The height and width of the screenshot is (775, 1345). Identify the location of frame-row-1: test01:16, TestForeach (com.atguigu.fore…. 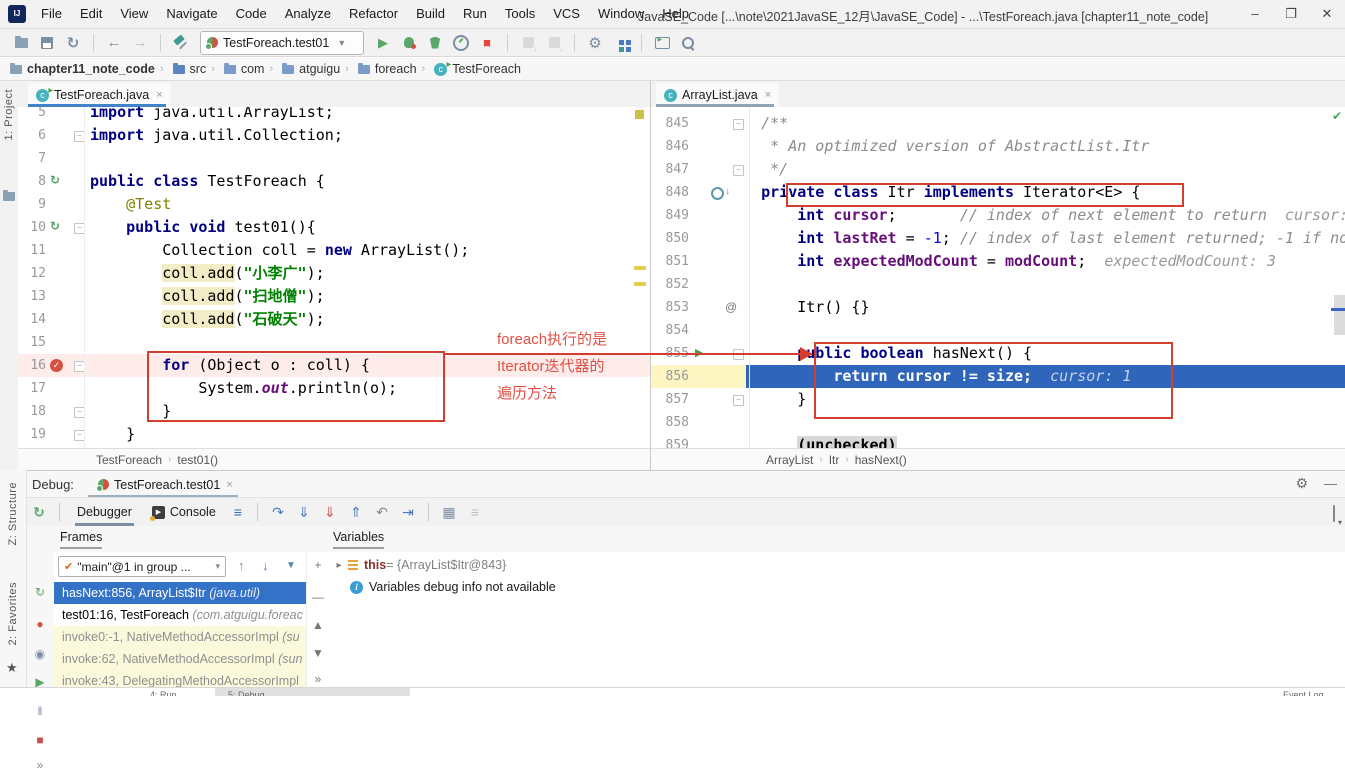
(180, 615).